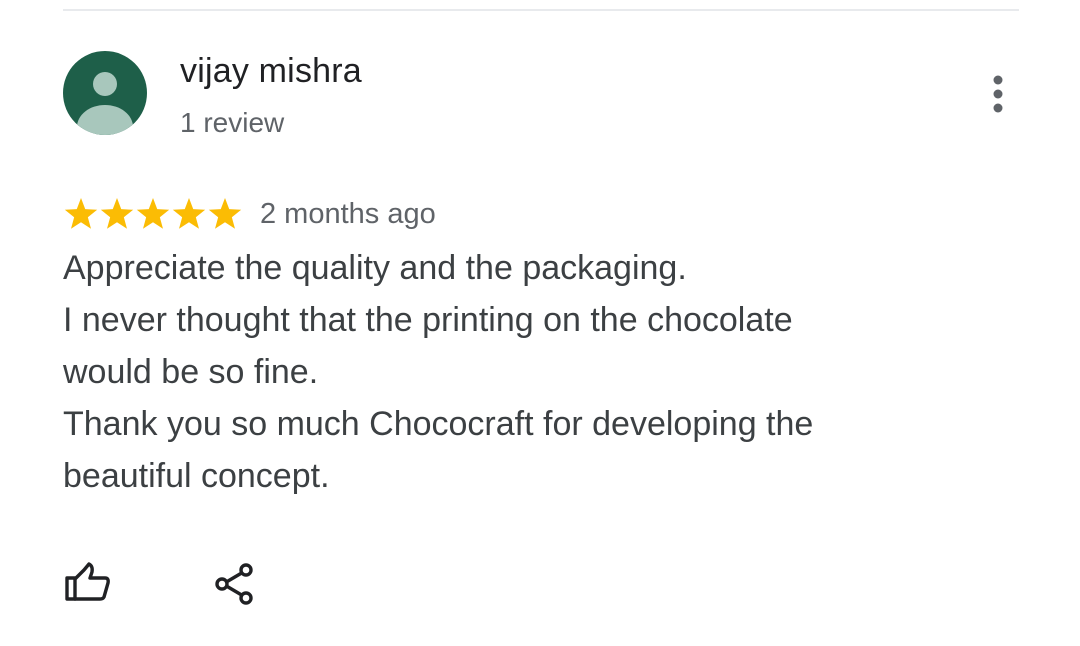  Describe the element at coordinates (191, 372) in the screenshot. I see `review-text-line: would be so fine.` at that location.